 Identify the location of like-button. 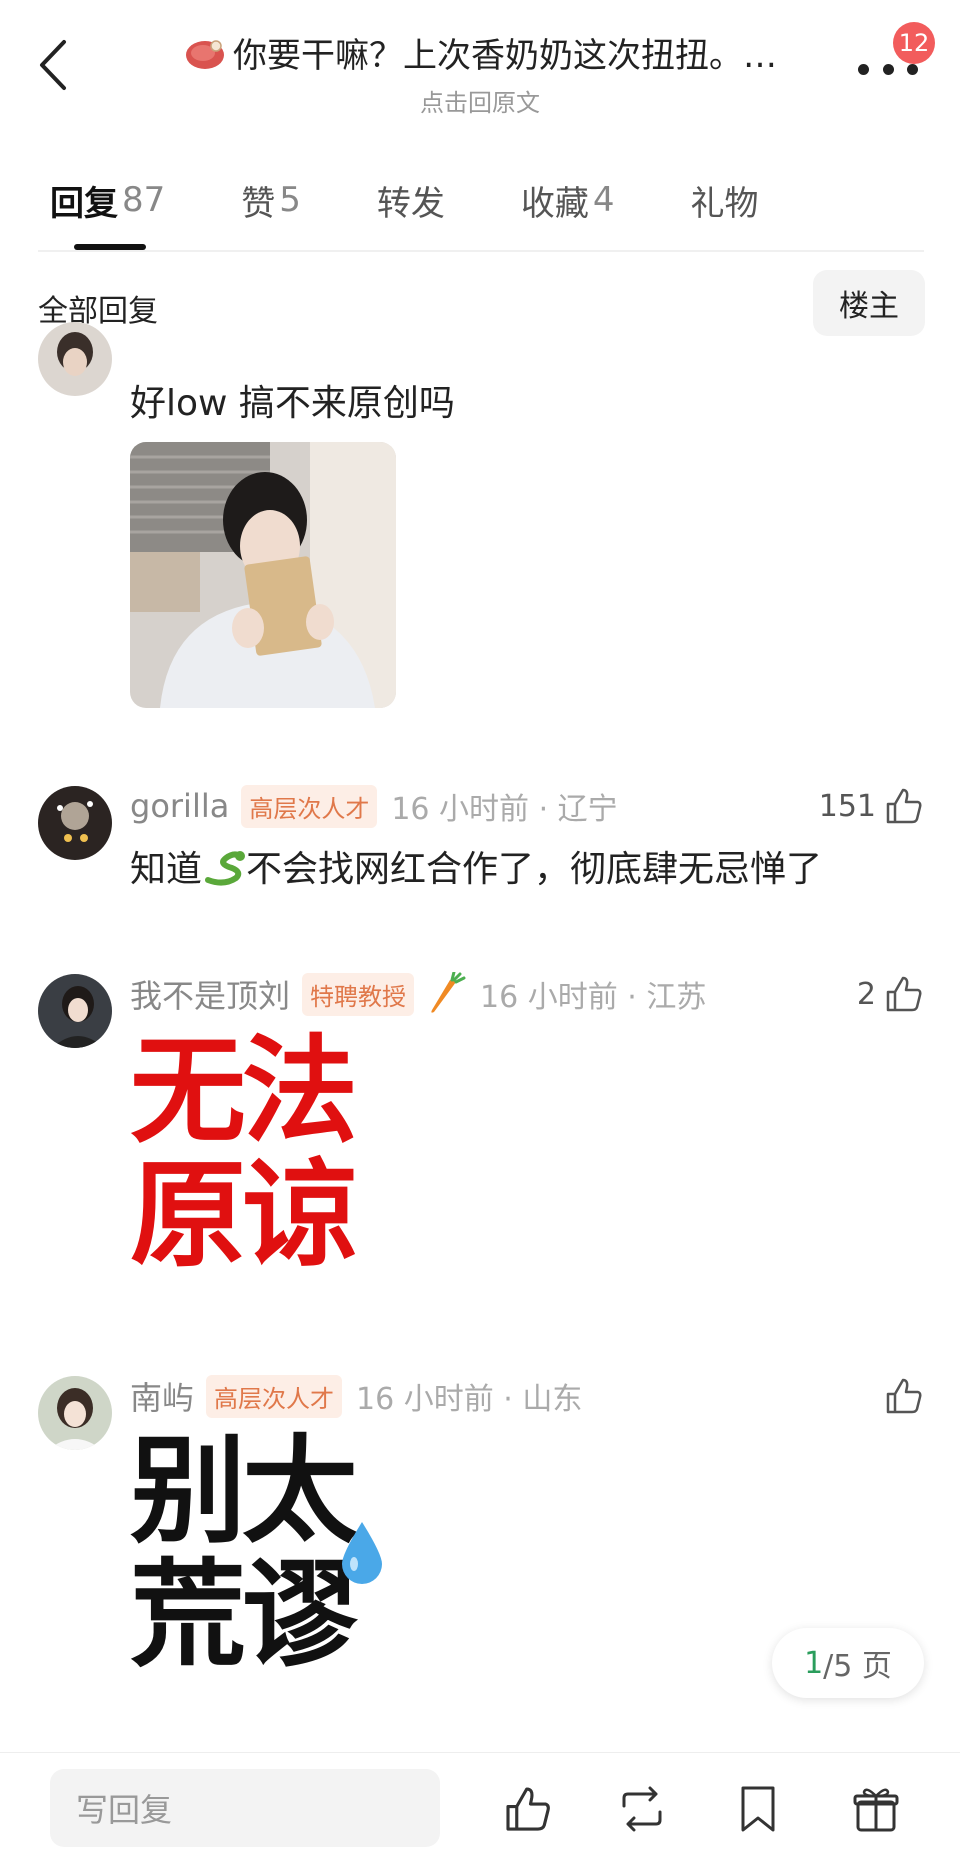
(904, 1396).